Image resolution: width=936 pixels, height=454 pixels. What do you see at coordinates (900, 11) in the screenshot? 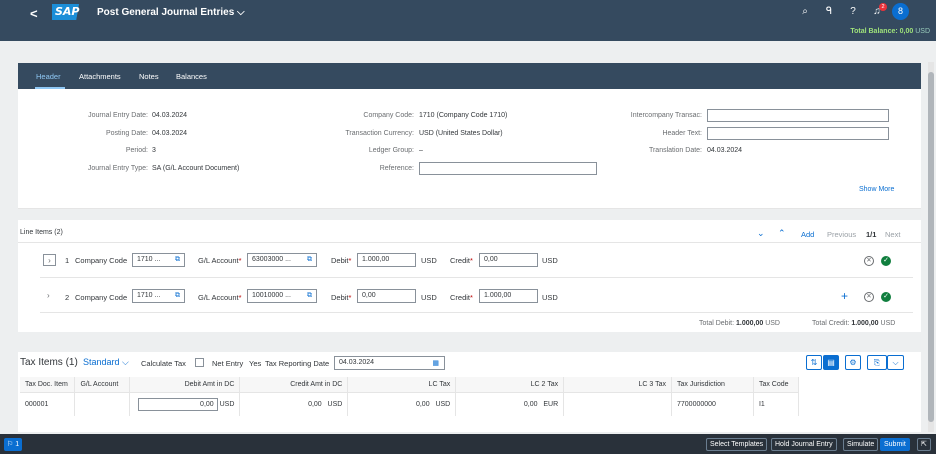
I see `avatar: 8` at bounding box center [900, 11].